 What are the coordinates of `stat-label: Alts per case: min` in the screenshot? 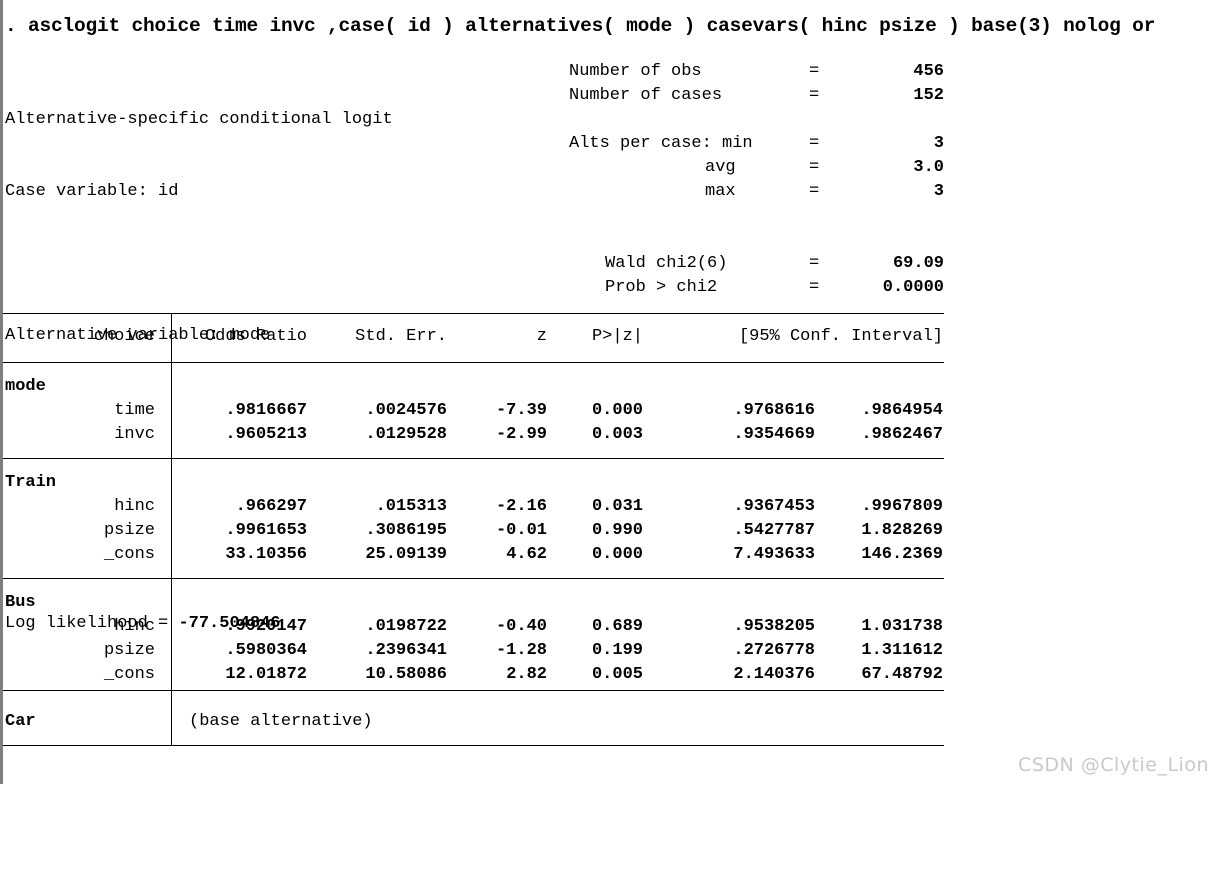 It's located at (661, 143).